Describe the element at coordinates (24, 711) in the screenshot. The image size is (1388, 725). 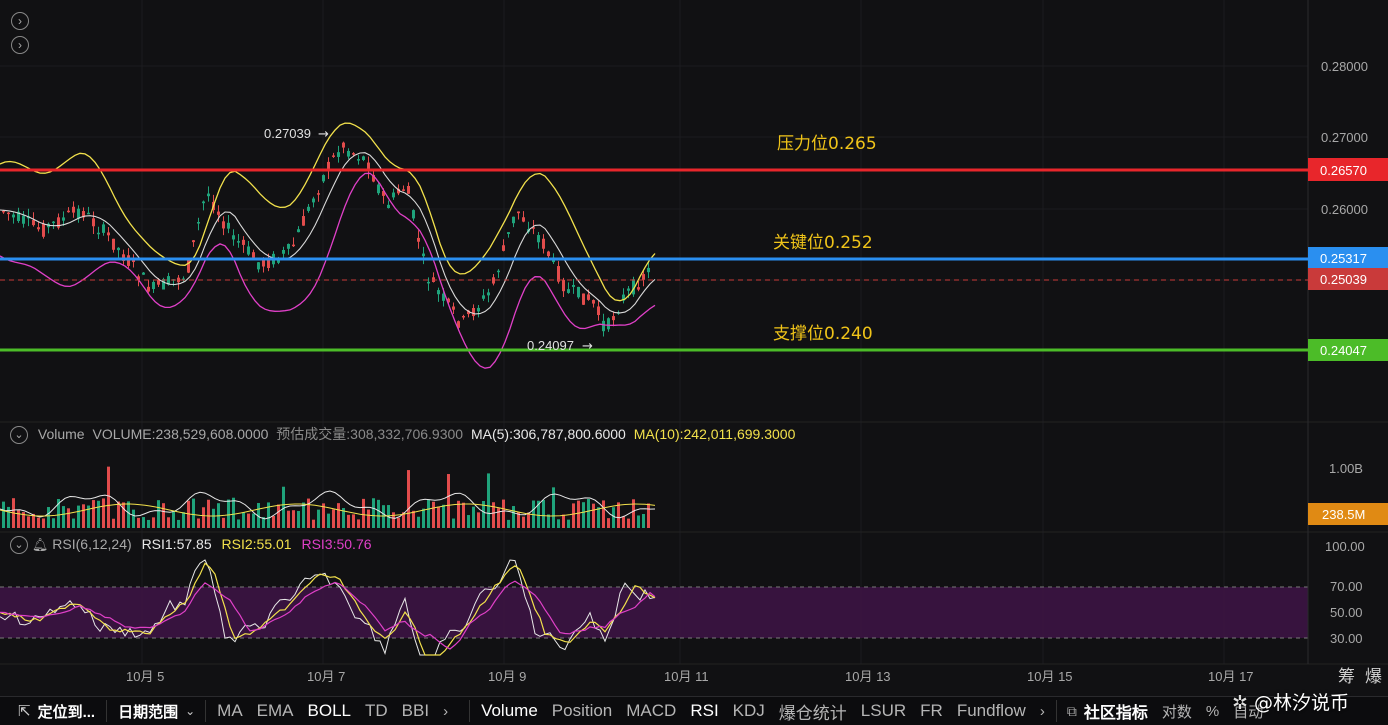
I see `locate-icon: ⇱` at that location.